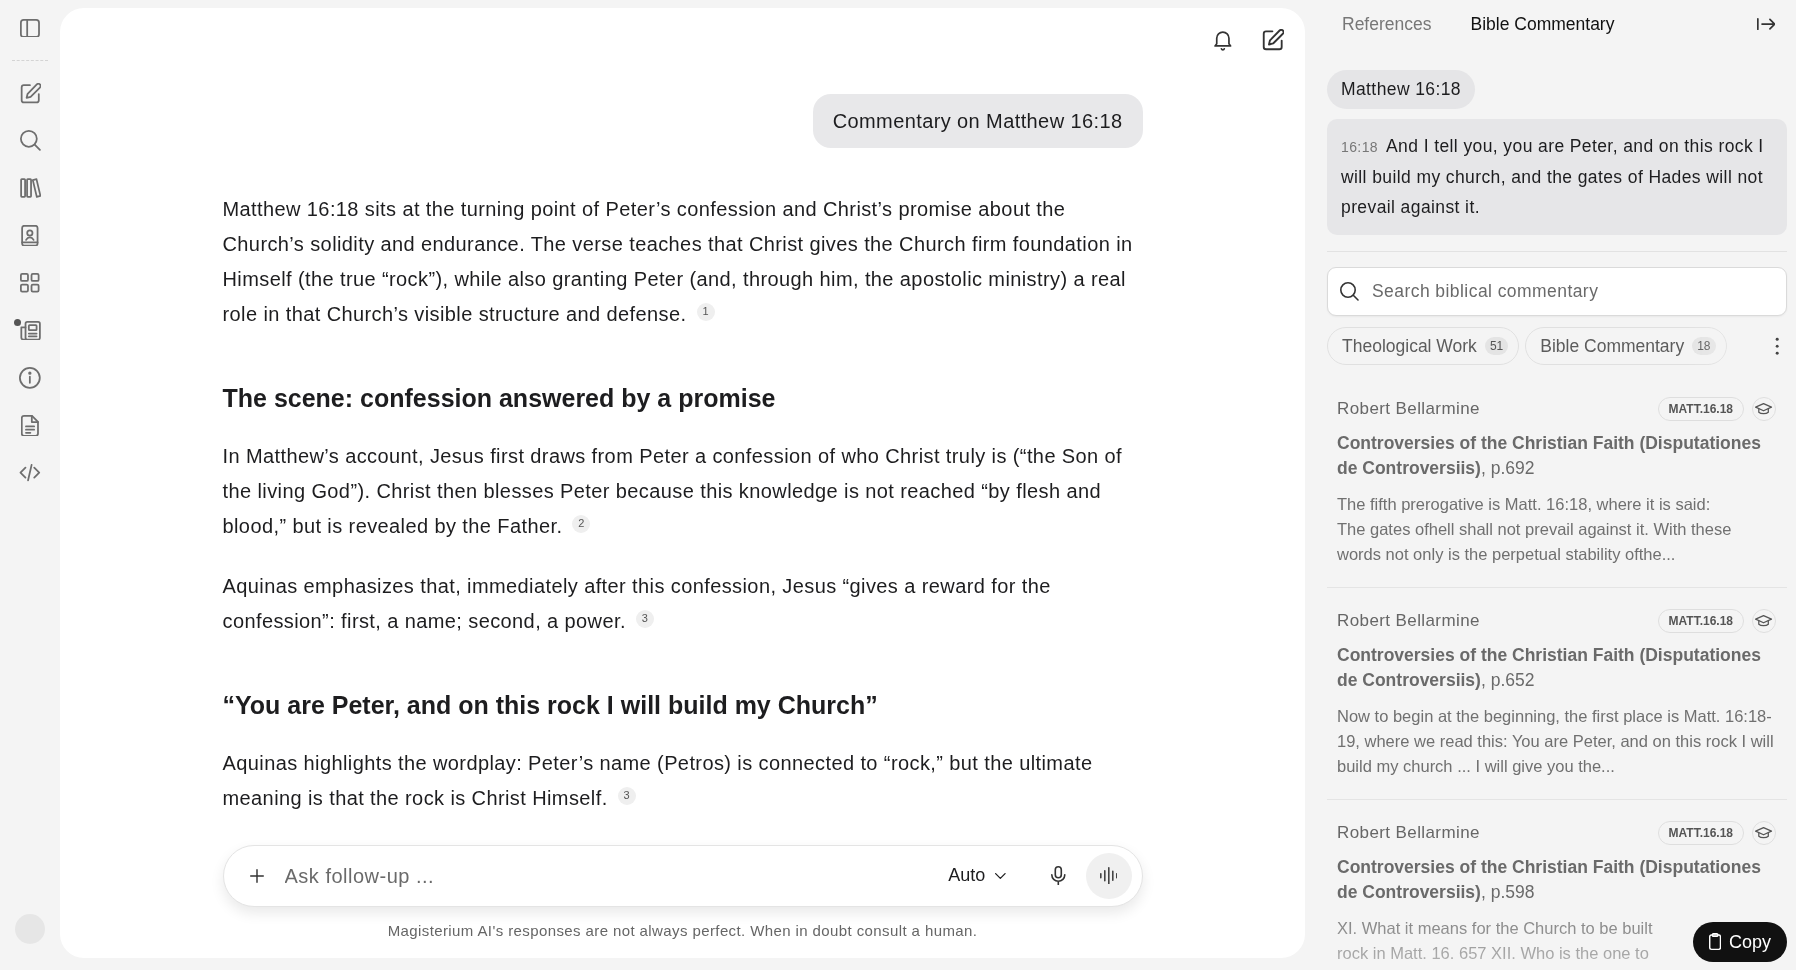 This screenshot has height=970, width=1796. What do you see at coordinates (30, 330) in the screenshot?
I see `newspaper-icon` at bounding box center [30, 330].